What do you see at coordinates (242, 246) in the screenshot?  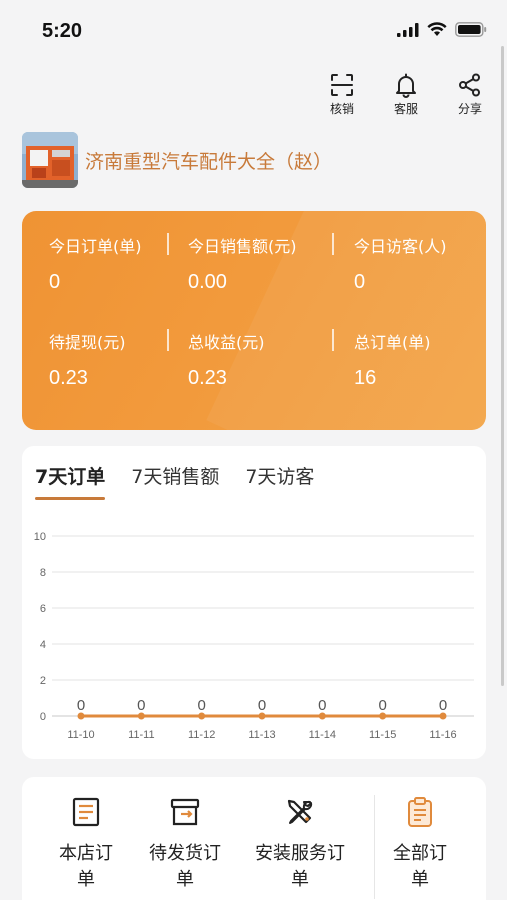 I see `stat-label: 今日销售额(元)` at bounding box center [242, 246].